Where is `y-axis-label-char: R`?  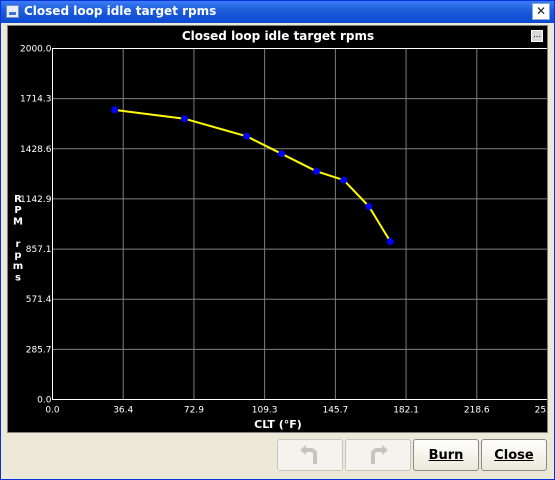
y-axis-label-char: R is located at coordinates (18, 199).